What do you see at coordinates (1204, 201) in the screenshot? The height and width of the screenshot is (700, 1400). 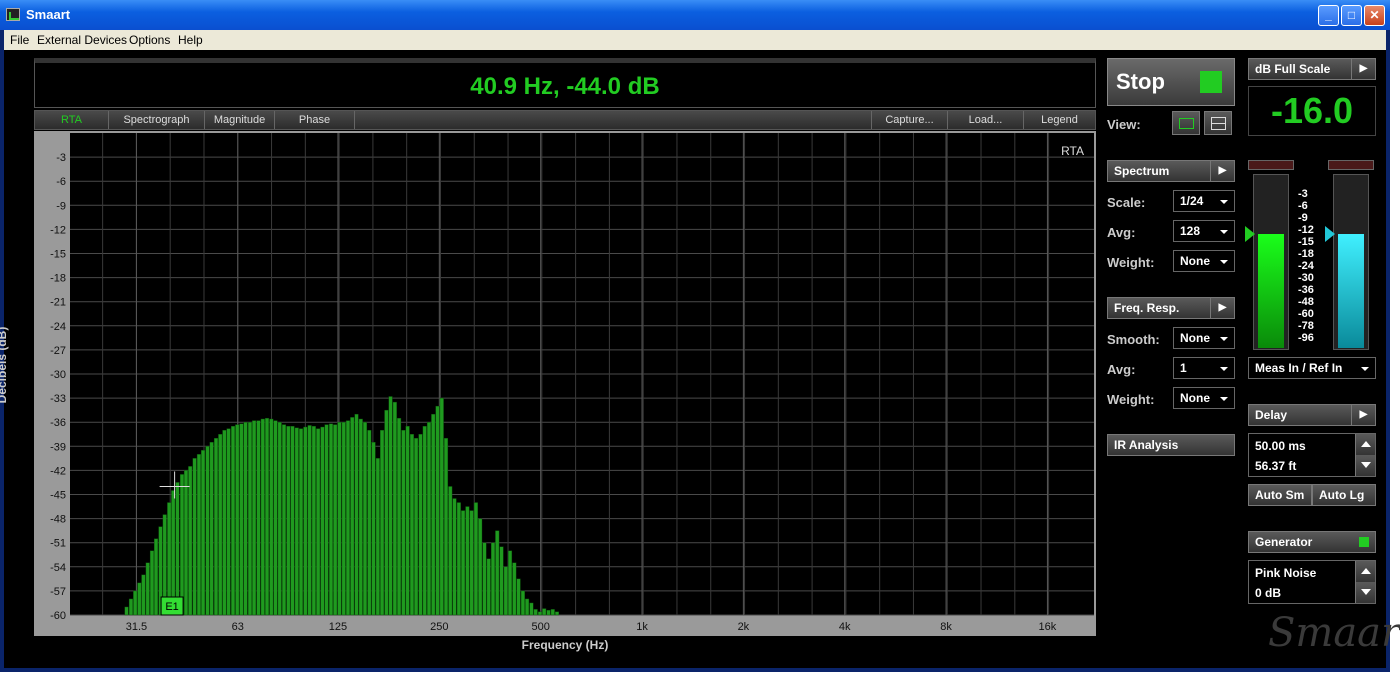 I see `scale-select: 1/24` at bounding box center [1204, 201].